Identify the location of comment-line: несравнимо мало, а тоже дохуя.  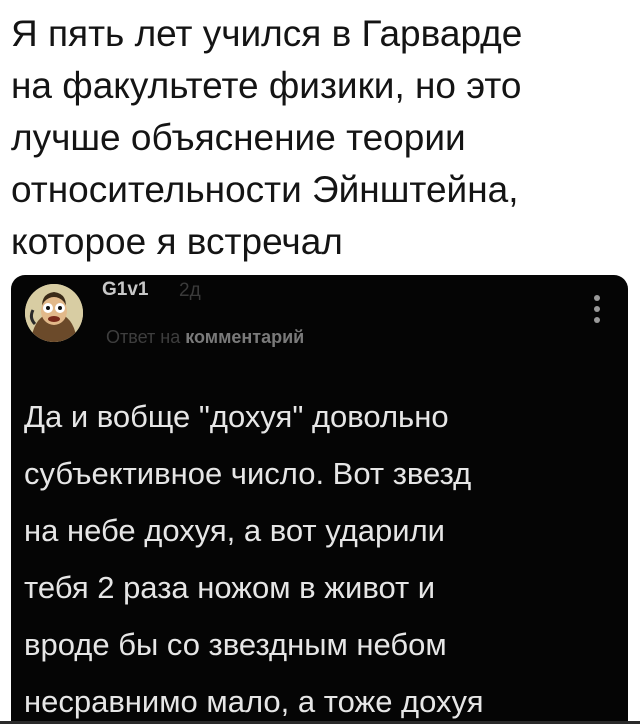
(254, 701).